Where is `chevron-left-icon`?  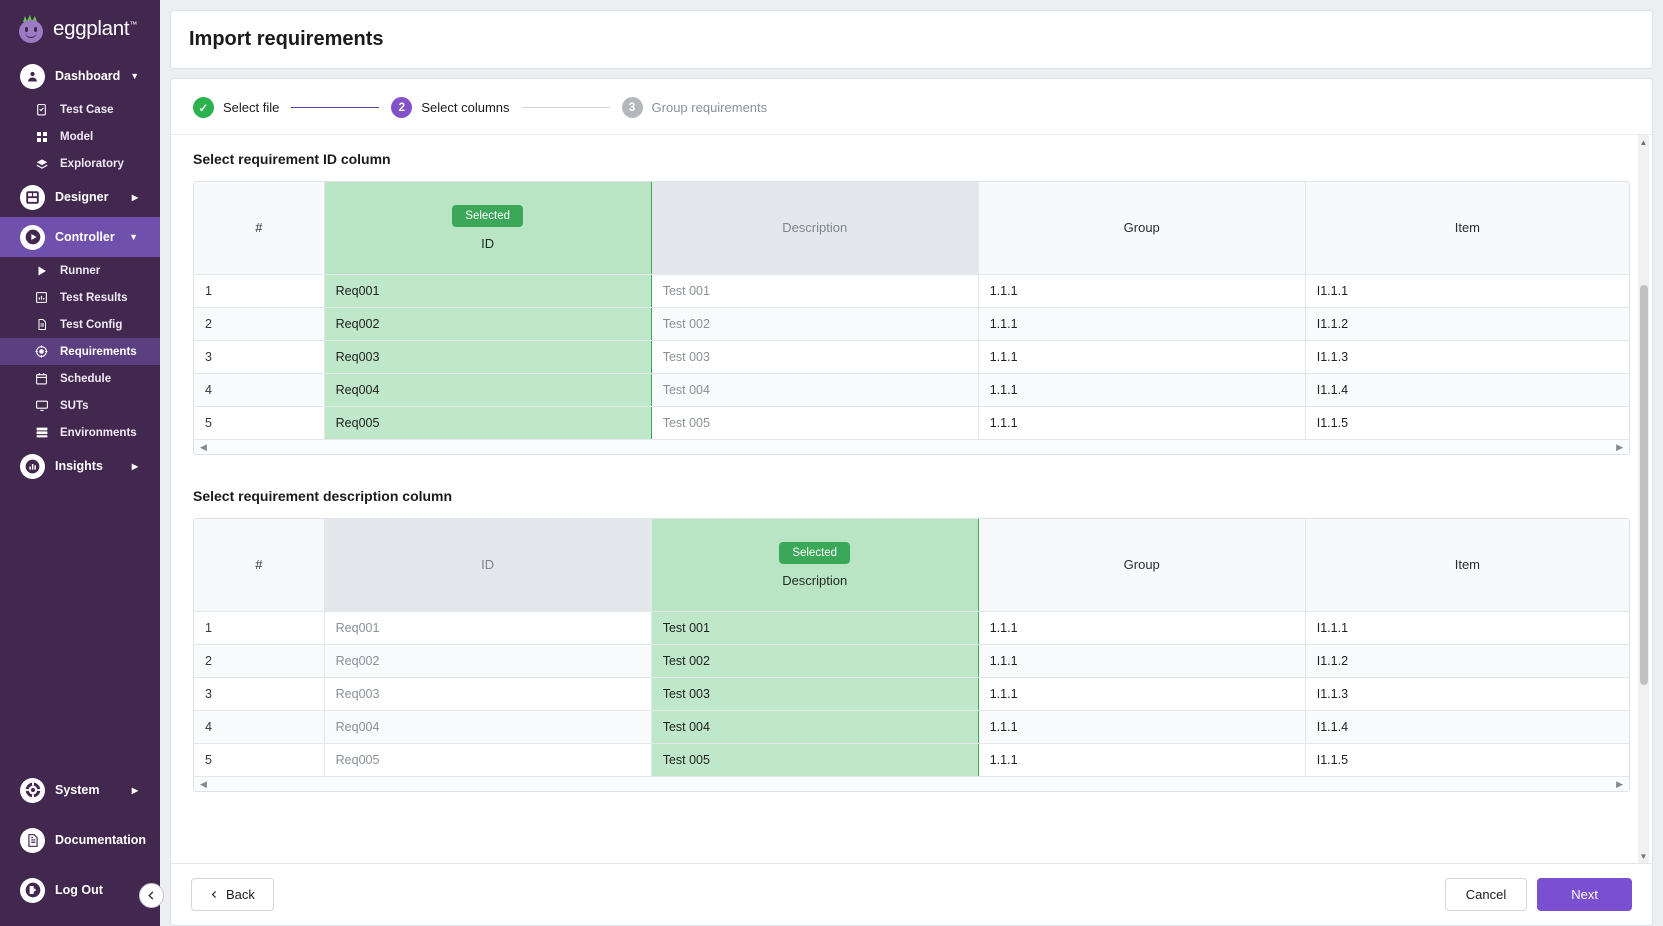
chevron-left-icon is located at coordinates (151, 895).